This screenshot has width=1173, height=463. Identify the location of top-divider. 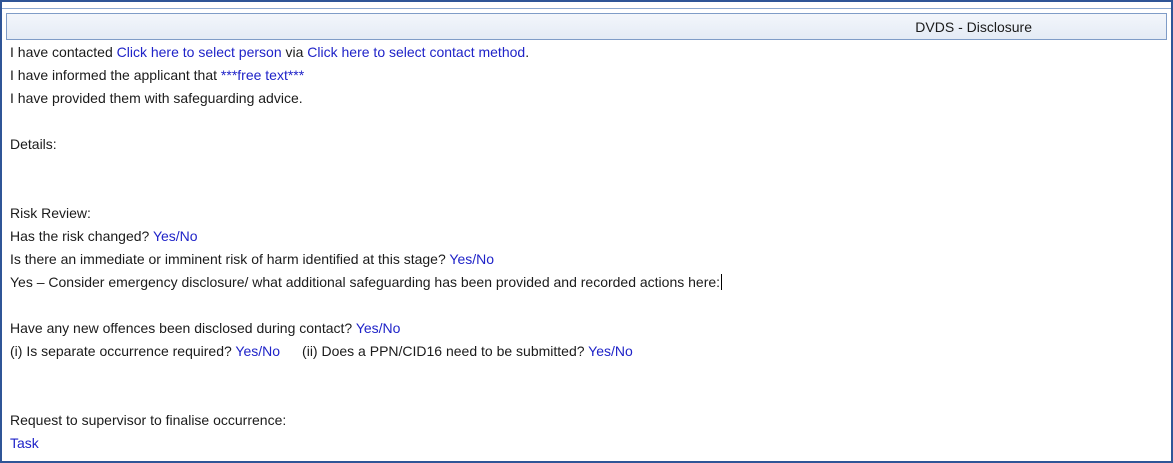
(586, 8).